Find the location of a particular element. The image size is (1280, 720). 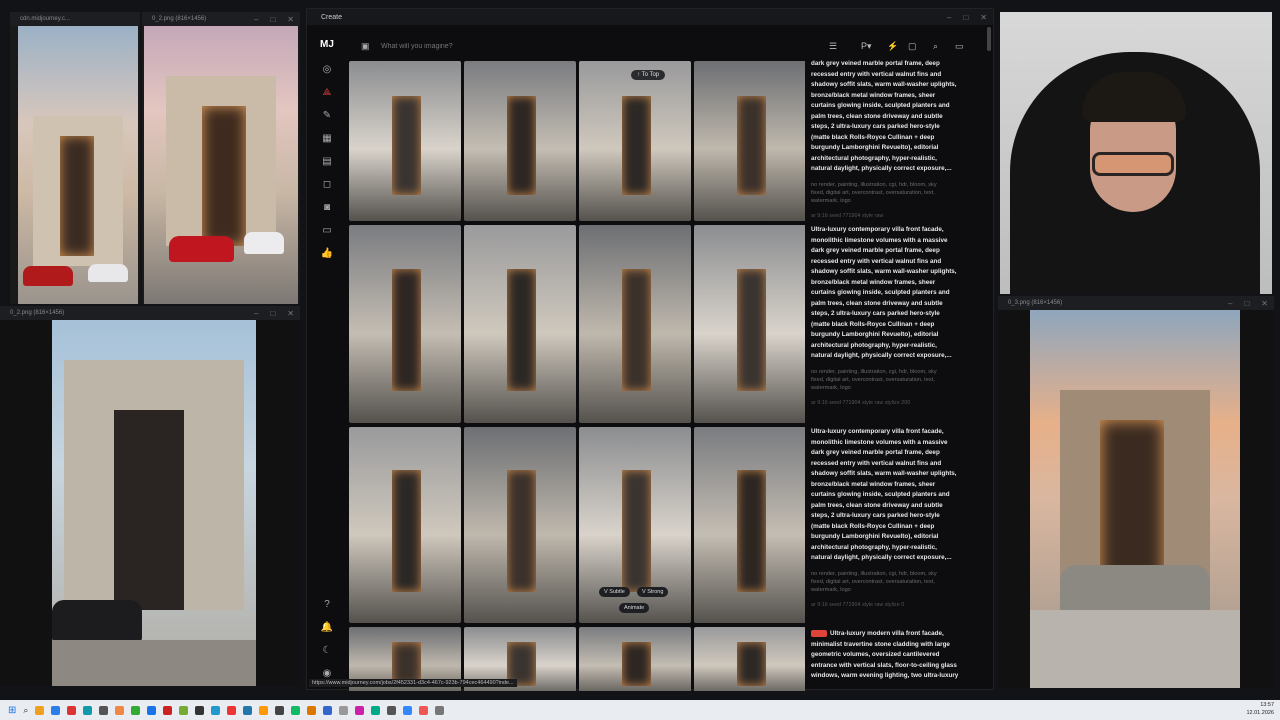

speed-icon: ⚡ is located at coordinates (892, 46).